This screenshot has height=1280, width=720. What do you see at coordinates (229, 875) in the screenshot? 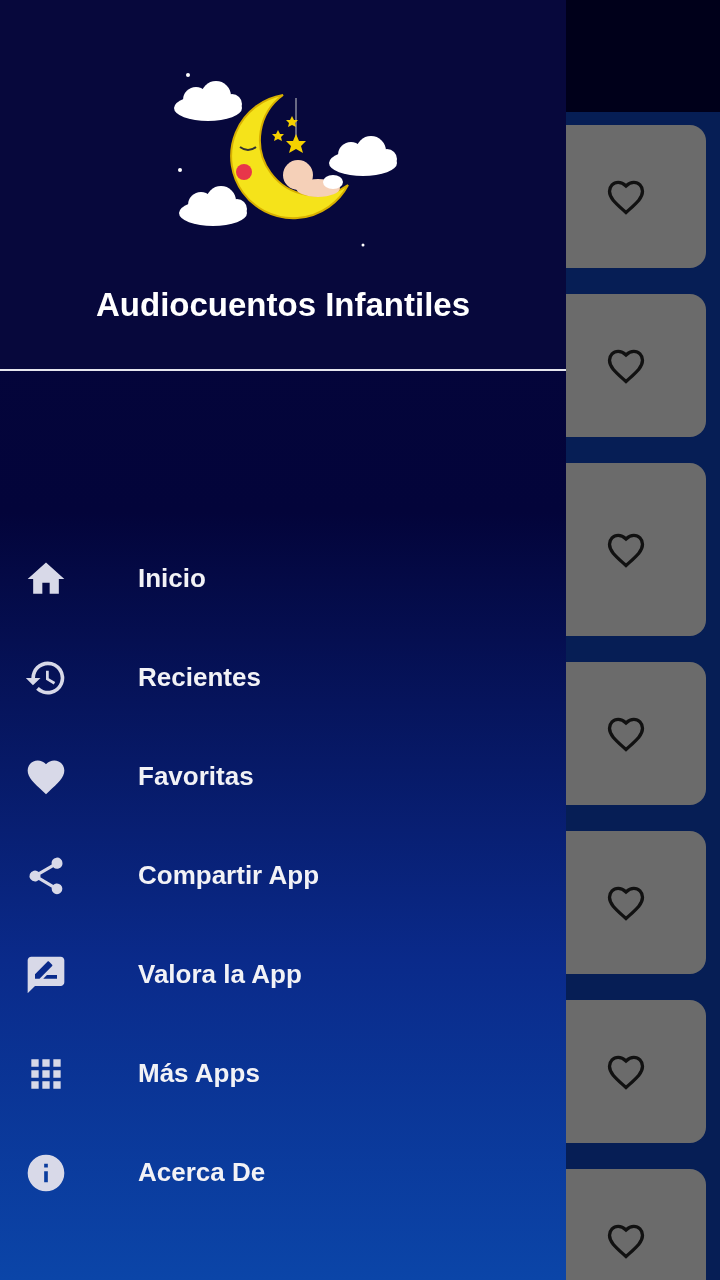
I see `menu-item: Compartir App` at bounding box center [229, 875].